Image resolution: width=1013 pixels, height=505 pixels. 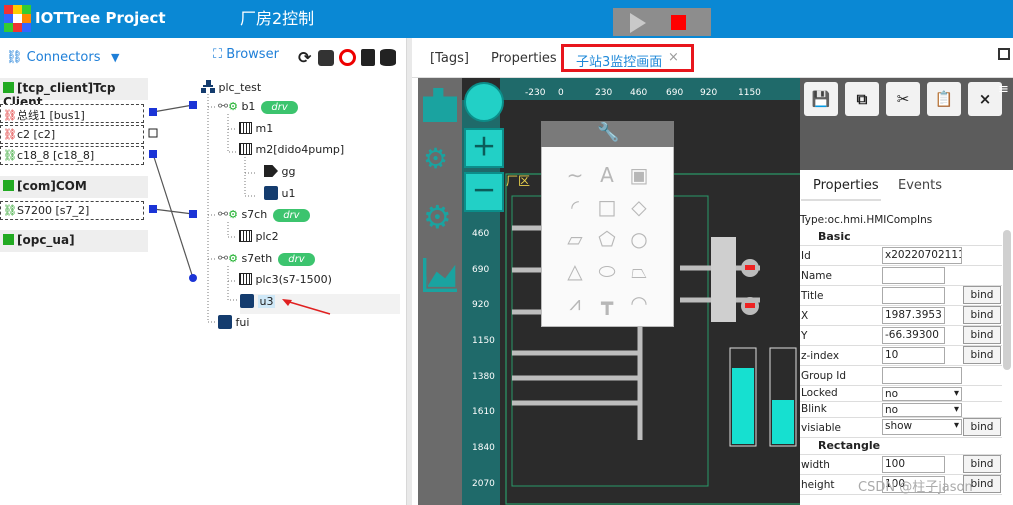 What do you see at coordinates (1003, 89) in the screenshot?
I see `menu-icon: ≡` at bounding box center [1003, 89].